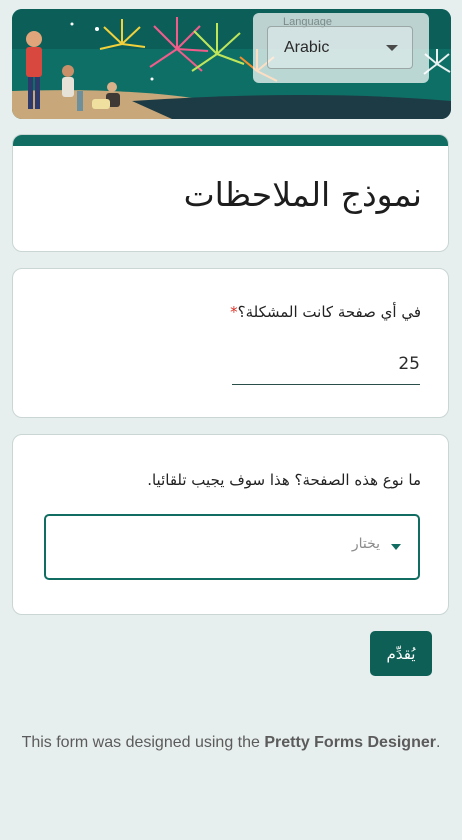 This screenshot has height=840, width=462. Describe the element at coordinates (326, 368) in the screenshot. I see `page-number-input: 25` at that location.